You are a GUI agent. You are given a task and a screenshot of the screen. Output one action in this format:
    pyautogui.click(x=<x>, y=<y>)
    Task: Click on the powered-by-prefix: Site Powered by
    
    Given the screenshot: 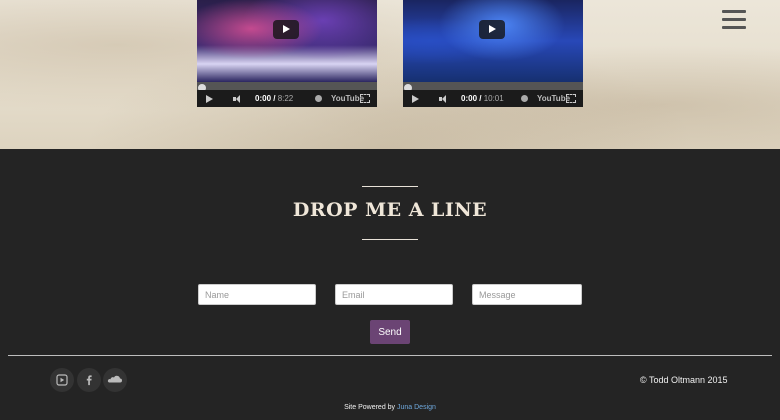 What is the action you would take?
    pyautogui.click(x=370, y=407)
    